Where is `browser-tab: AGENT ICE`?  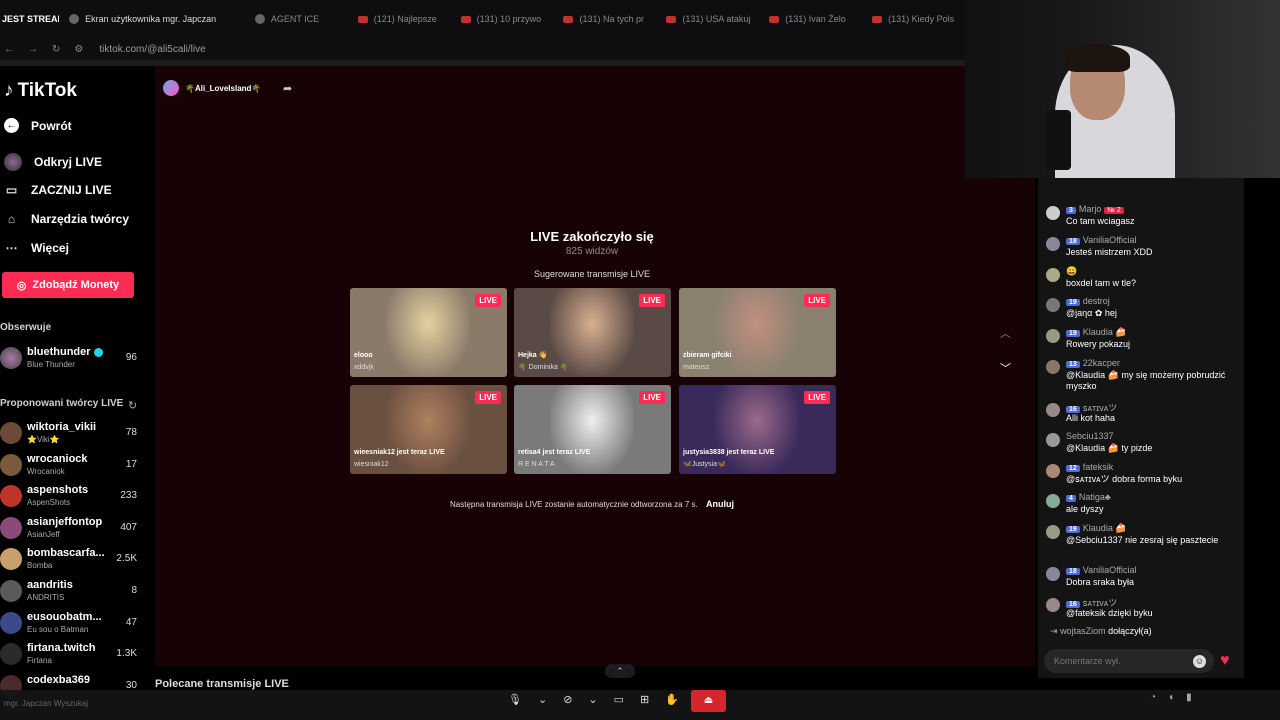
browser-tab: AGENT ICE is located at coordinates (296, 19).